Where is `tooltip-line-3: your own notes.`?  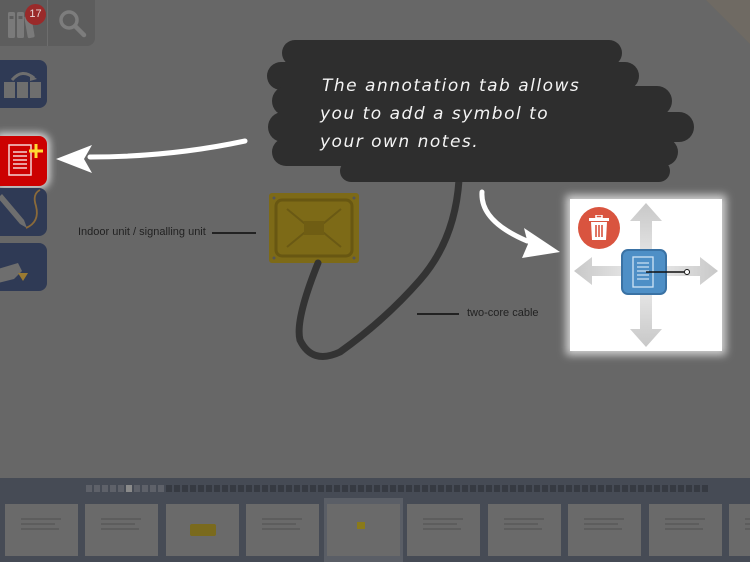 tooltip-line-3: your own notes. is located at coordinates (400, 142).